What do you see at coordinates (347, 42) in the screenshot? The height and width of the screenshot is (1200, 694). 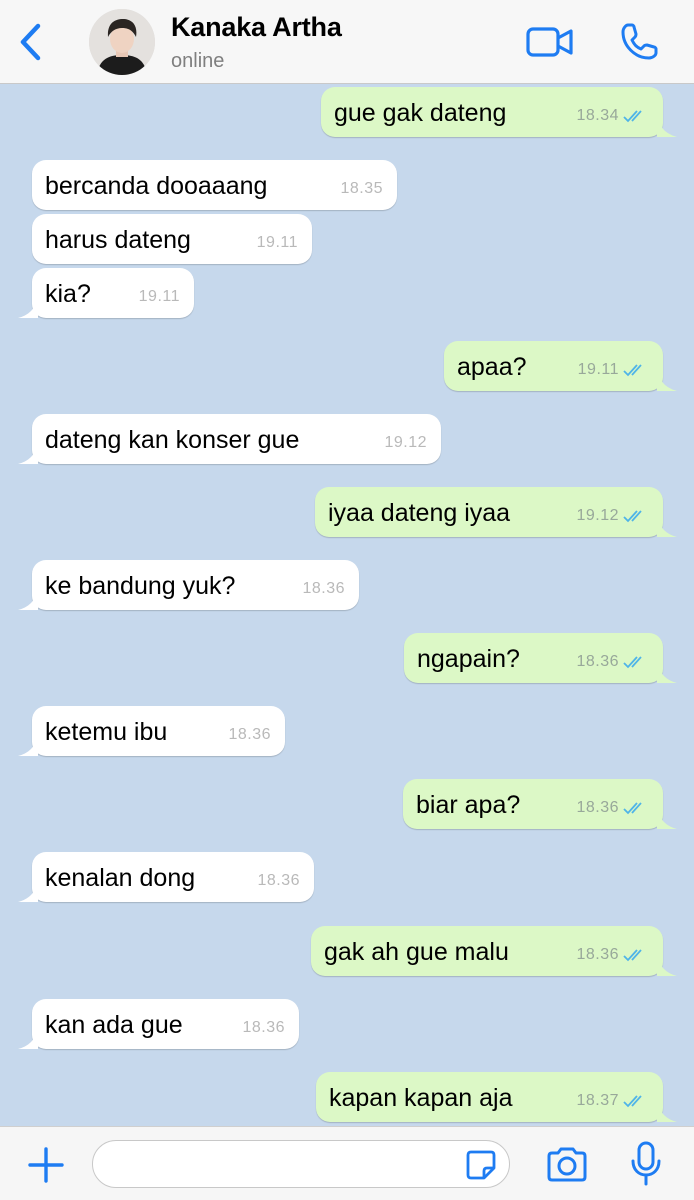 I see `chat-header: Kanaka Artha online` at bounding box center [347, 42].